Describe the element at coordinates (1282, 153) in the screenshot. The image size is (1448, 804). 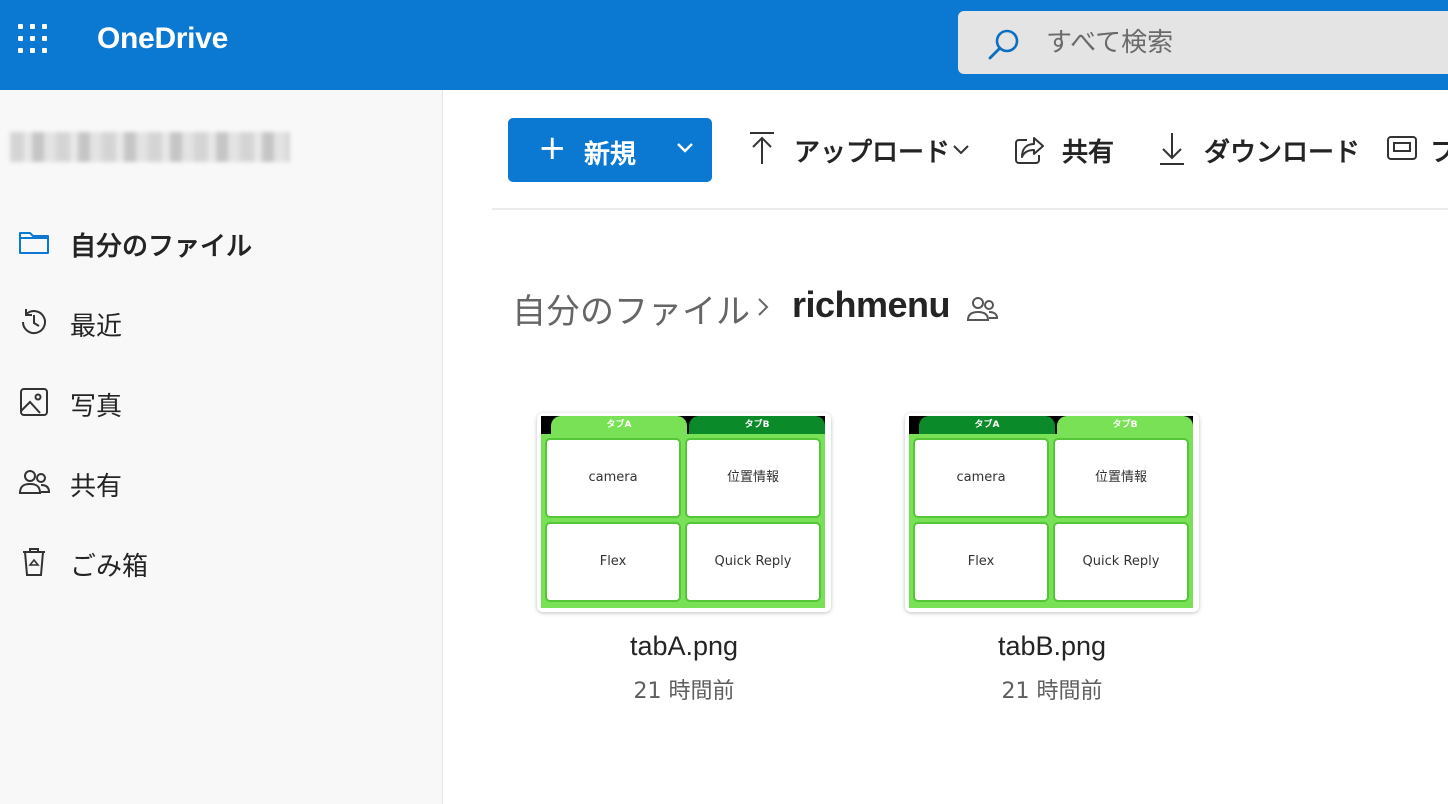
I see `download-label: ダウンロード` at that location.